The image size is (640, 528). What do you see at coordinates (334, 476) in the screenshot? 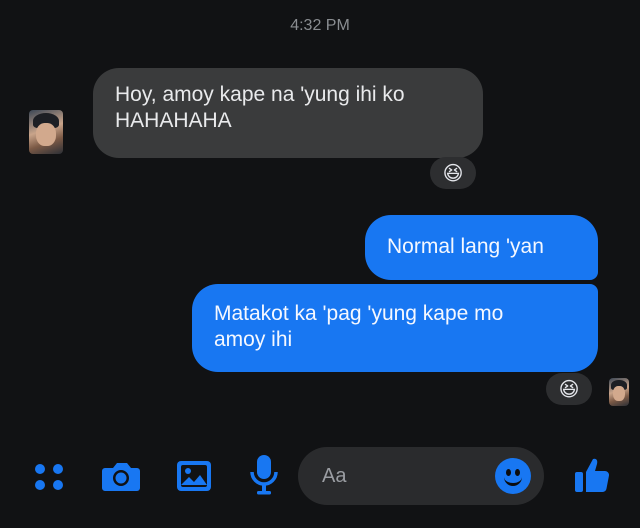
I see `message-input-placeholder: Aa` at bounding box center [334, 476].